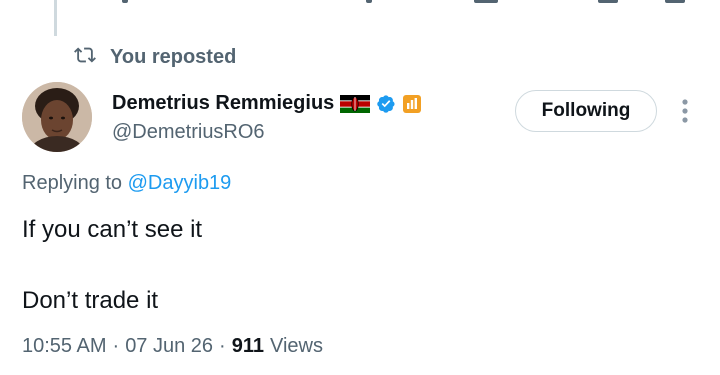  Describe the element at coordinates (125, 1) in the screenshot. I see `reply-action-remnant` at that location.